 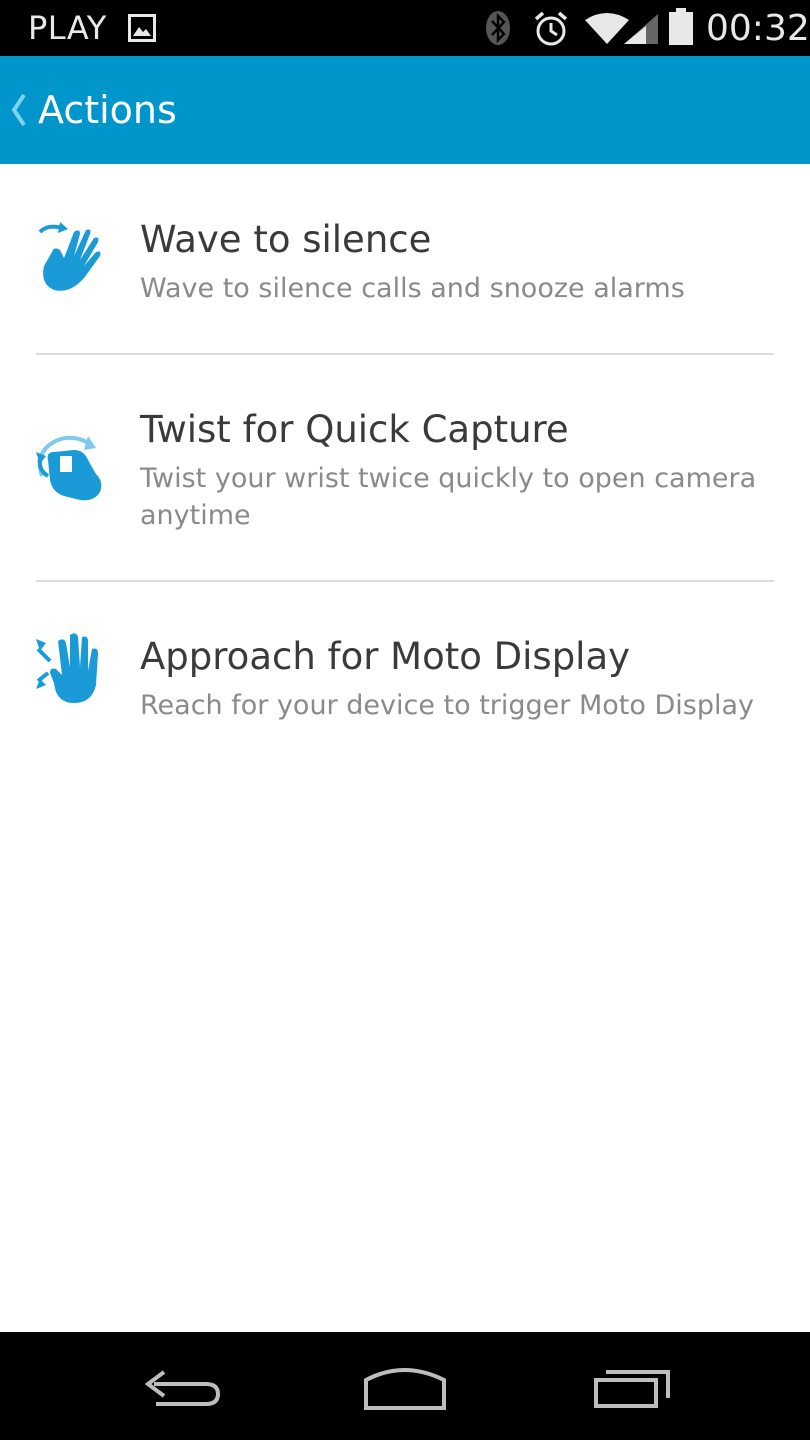 What do you see at coordinates (69, 256) in the screenshot?
I see `wave-hand-icon` at bounding box center [69, 256].